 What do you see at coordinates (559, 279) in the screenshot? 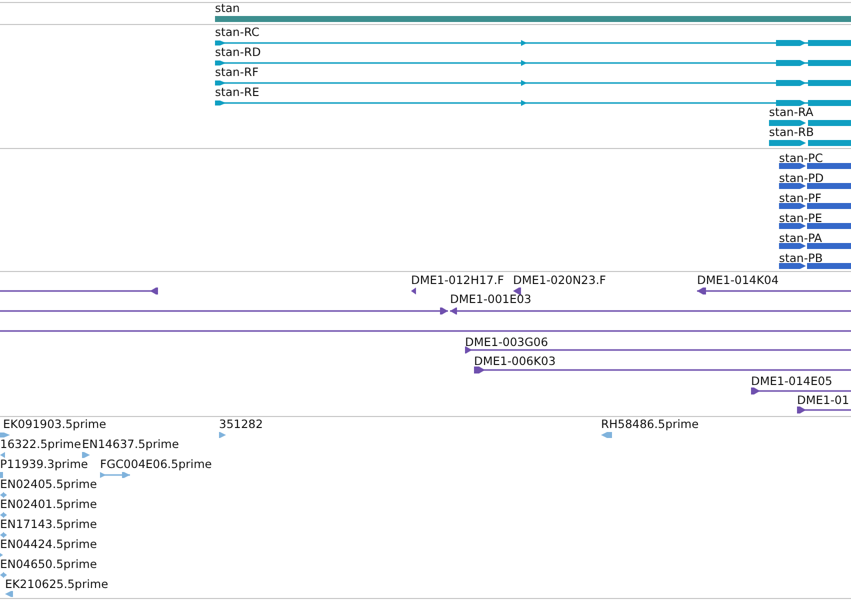
I see `feature-label: DME1-020N23.F` at bounding box center [559, 279].